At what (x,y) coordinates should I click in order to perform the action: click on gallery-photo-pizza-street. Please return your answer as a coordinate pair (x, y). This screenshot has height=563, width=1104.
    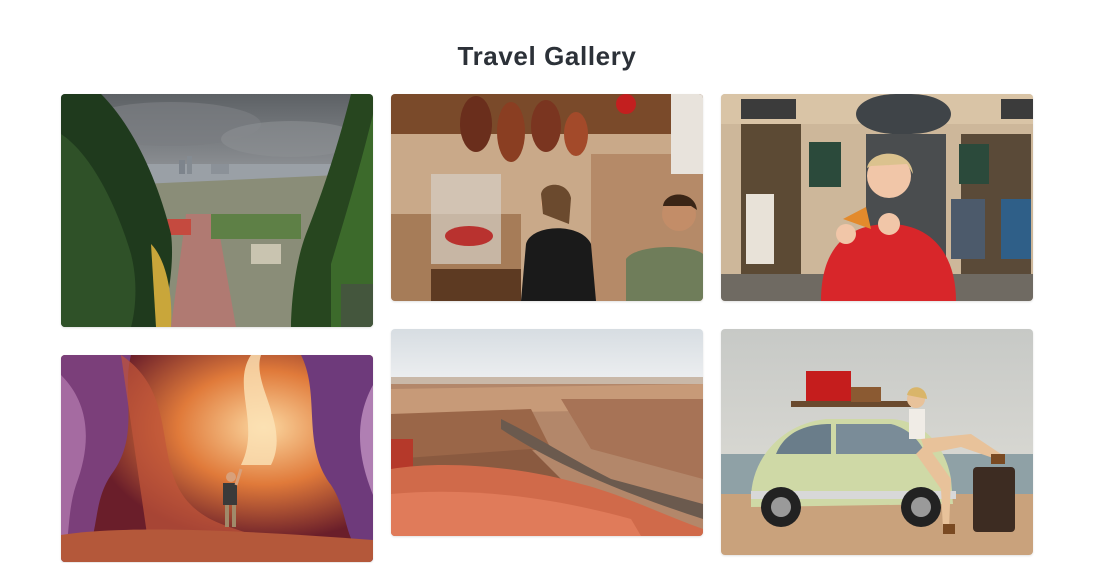
    Looking at the image, I should click on (877, 197).